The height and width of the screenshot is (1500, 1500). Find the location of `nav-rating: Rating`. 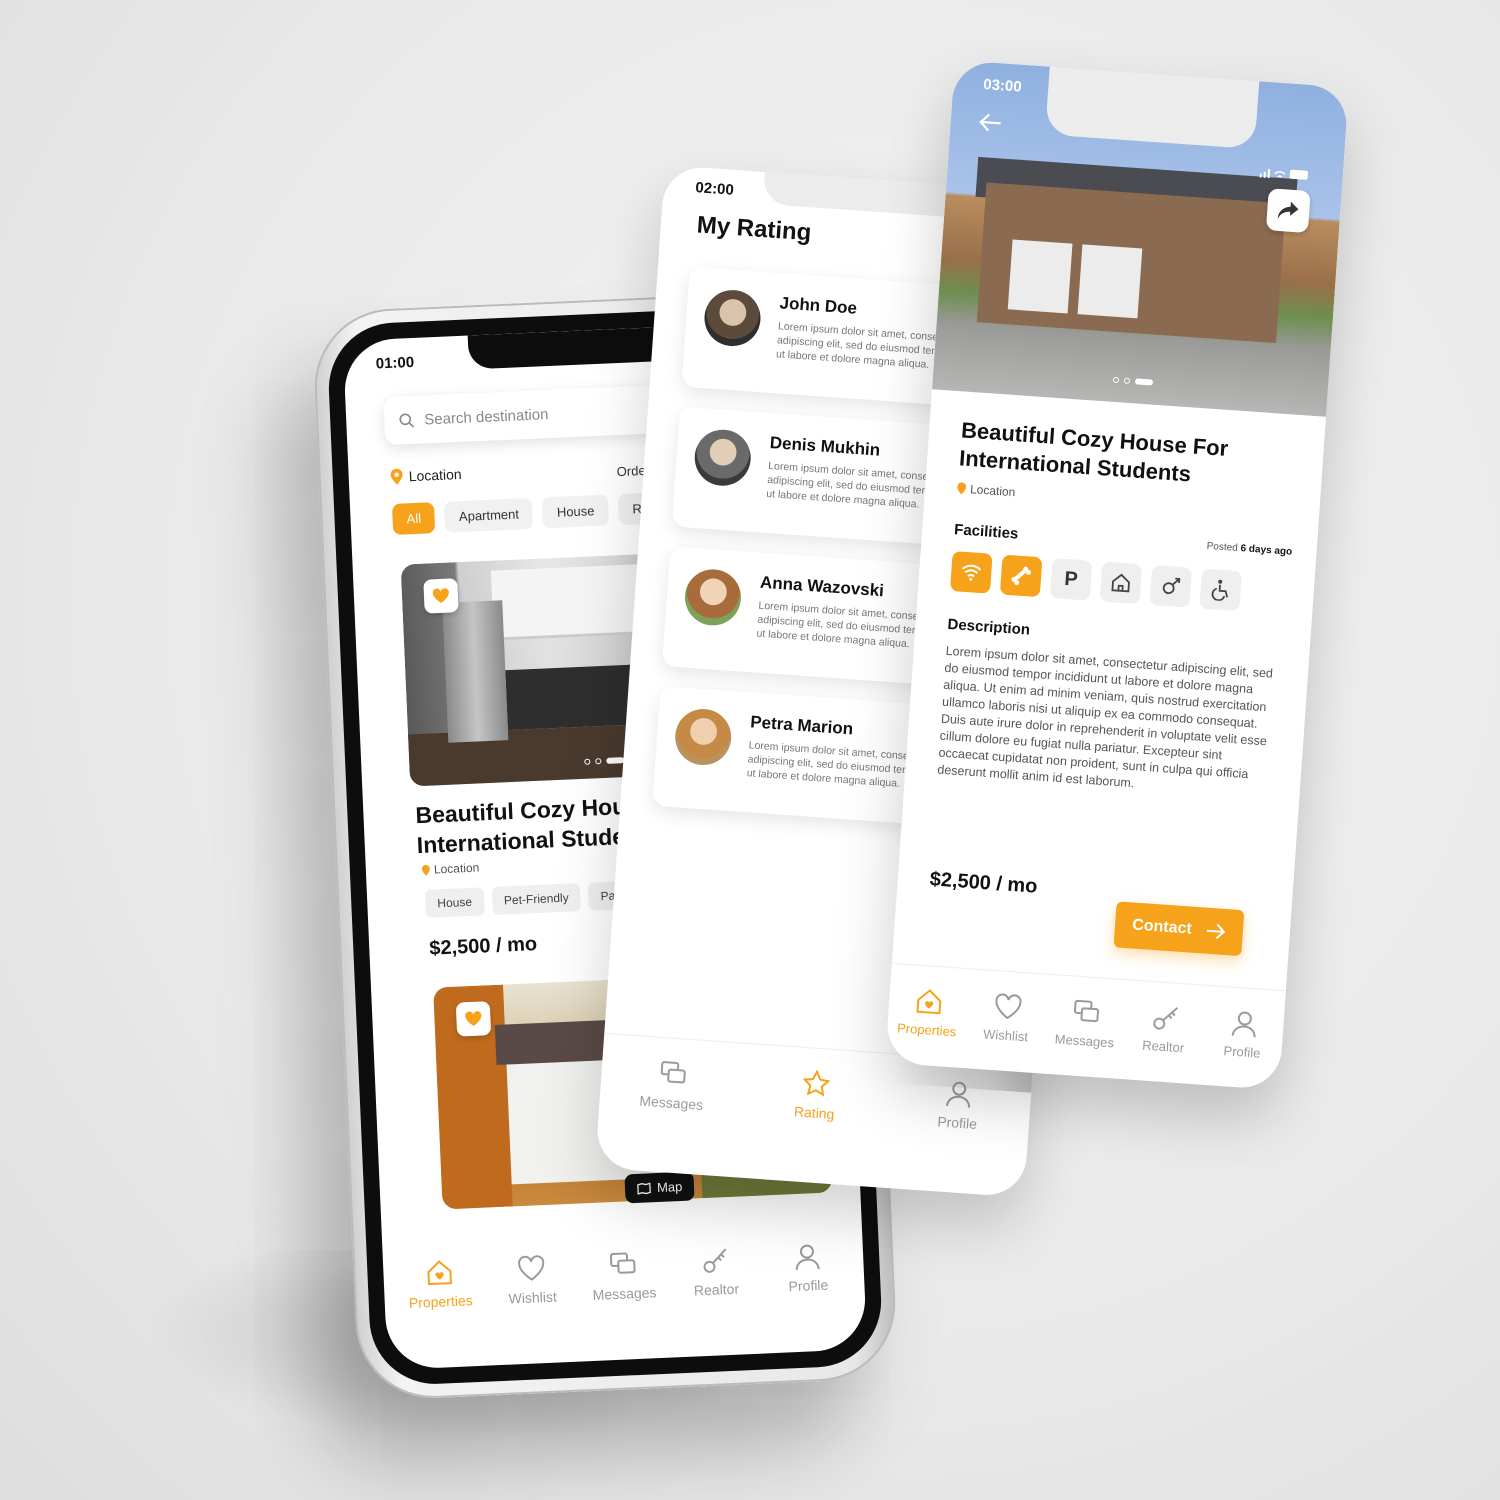

nav-rating: Rating is located at coordinates (815, 1095).